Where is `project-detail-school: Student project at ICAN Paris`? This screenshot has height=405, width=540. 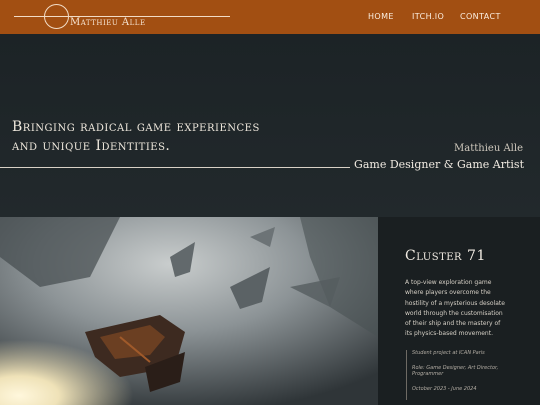 project-detail-school: Student project at ICAN Paris is located at coordinates (448, 353).